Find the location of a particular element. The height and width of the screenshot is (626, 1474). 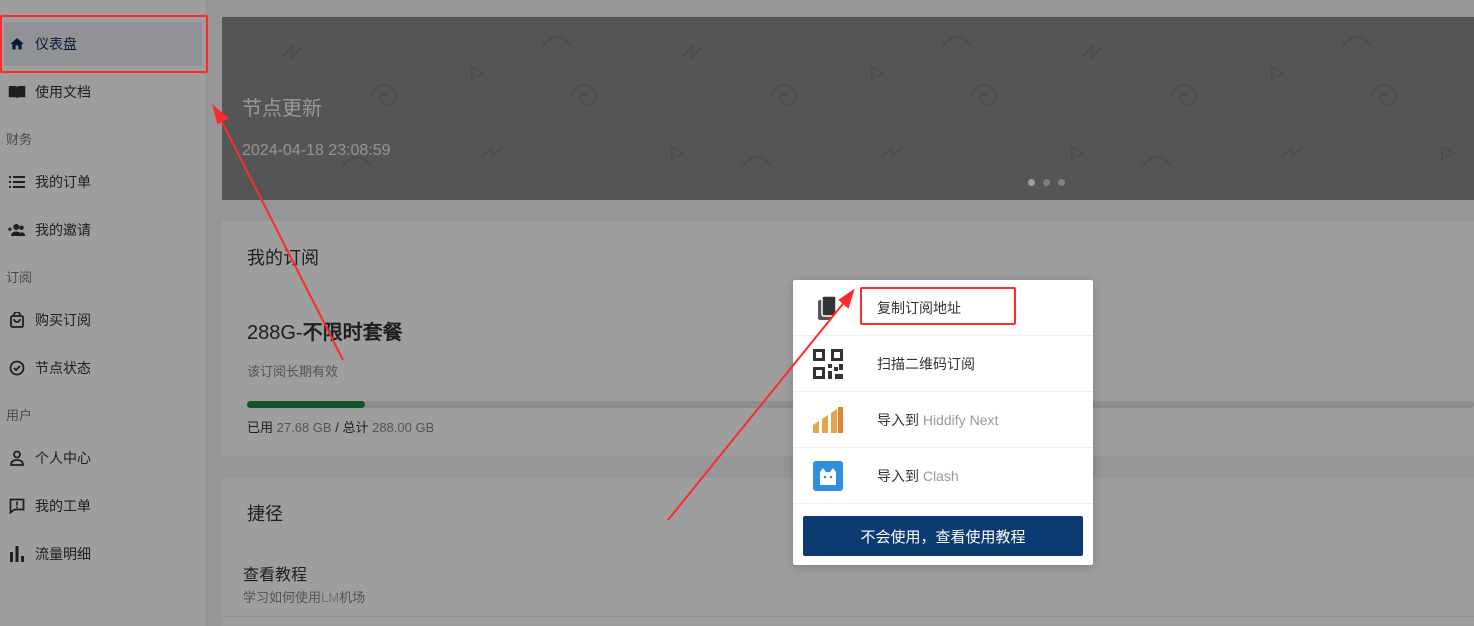

view-tutorial-button: 不会使用，查看使用教程 is located at coordinates (943, 536).